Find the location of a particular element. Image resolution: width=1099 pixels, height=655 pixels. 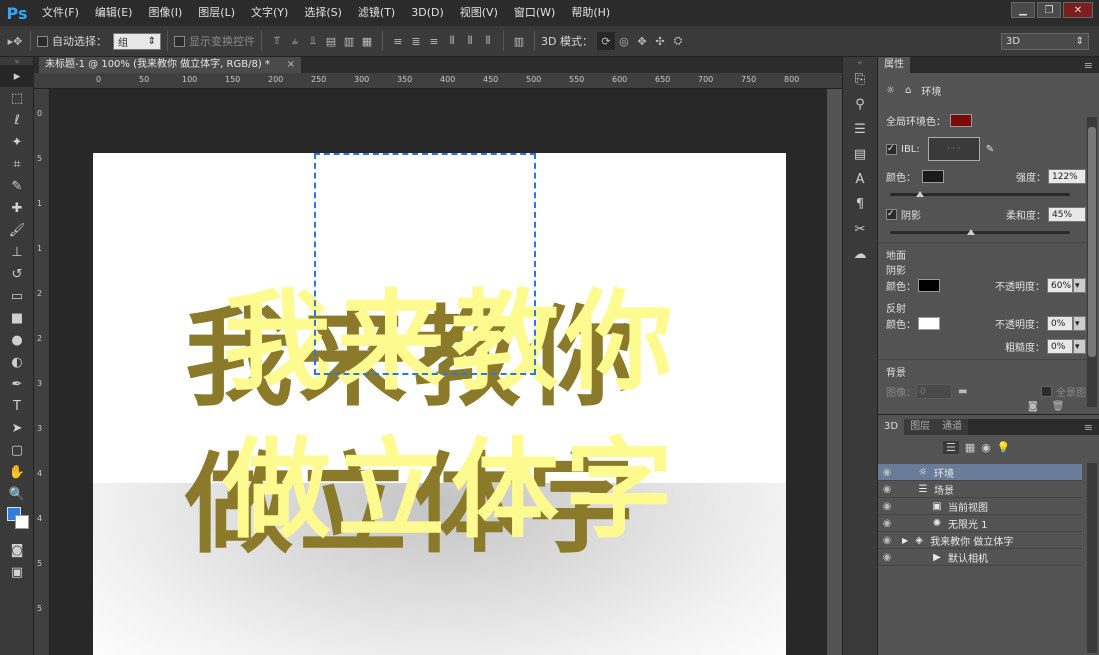

layer-row: ◉ ☰ 场景 is located at coordinates (980, 489).